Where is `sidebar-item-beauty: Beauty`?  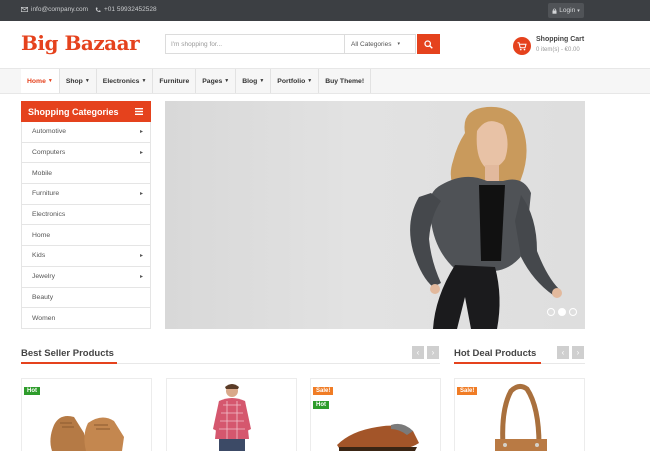 sidebar-item-beauty: Beauty is located at coordinates (86, 298).